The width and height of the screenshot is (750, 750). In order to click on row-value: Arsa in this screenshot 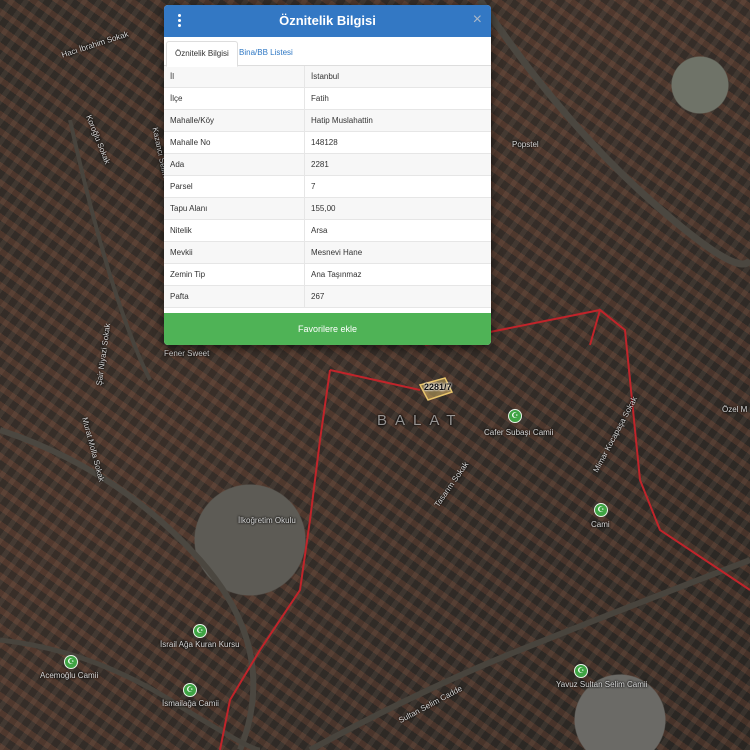, I will do `click(397, 230)`.